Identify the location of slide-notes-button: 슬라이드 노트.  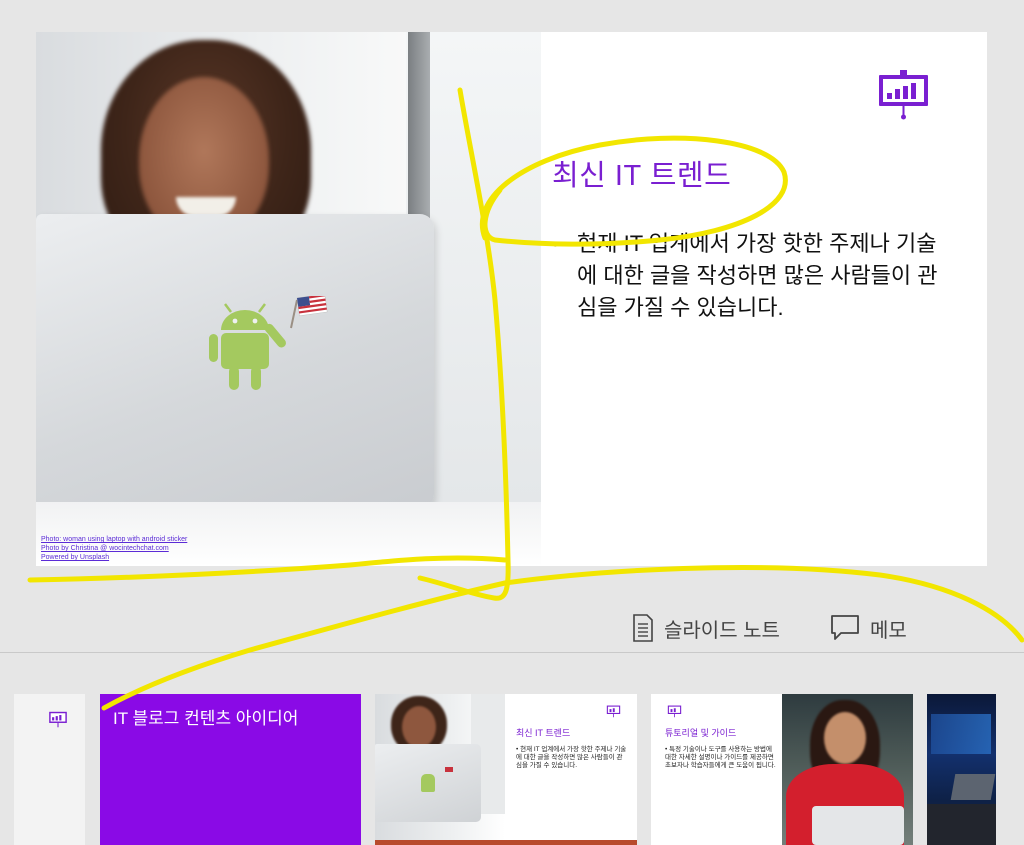
(706, 628).